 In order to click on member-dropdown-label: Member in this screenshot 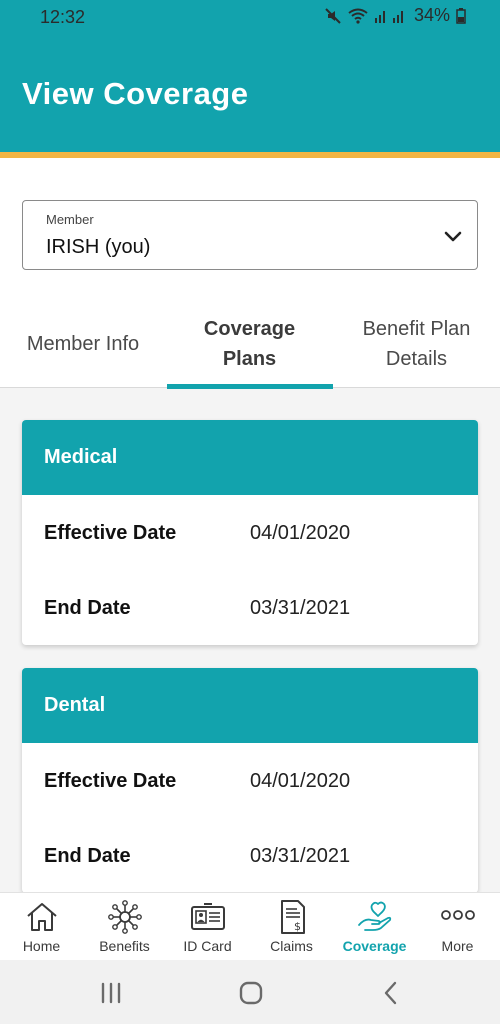, I will do `click(70, 219)`.